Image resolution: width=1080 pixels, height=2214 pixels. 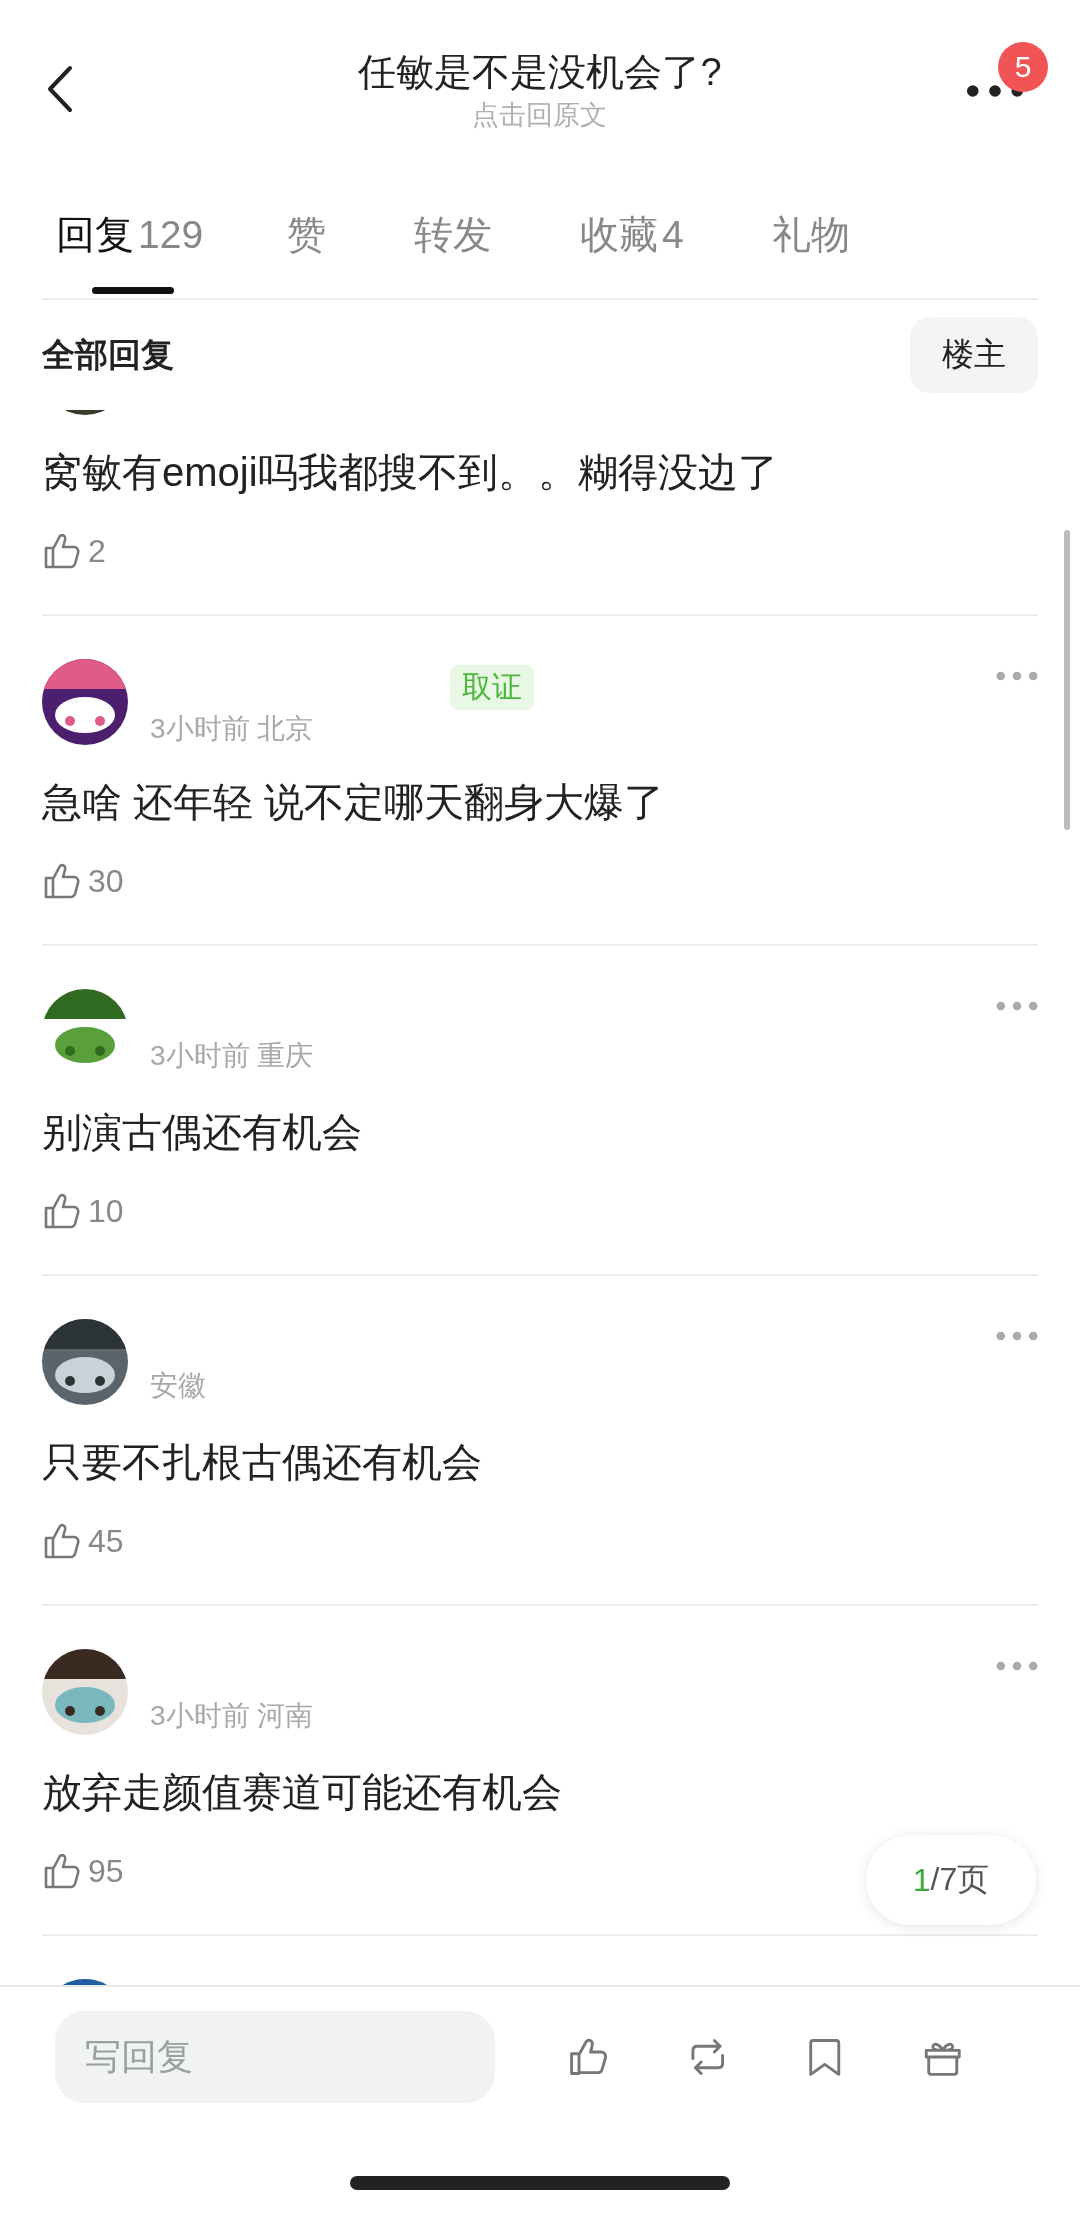 What do you see at coordinates (632, 253) in the screenshot?
I see `tab: 收藏4` at bounding box center [632, 253].